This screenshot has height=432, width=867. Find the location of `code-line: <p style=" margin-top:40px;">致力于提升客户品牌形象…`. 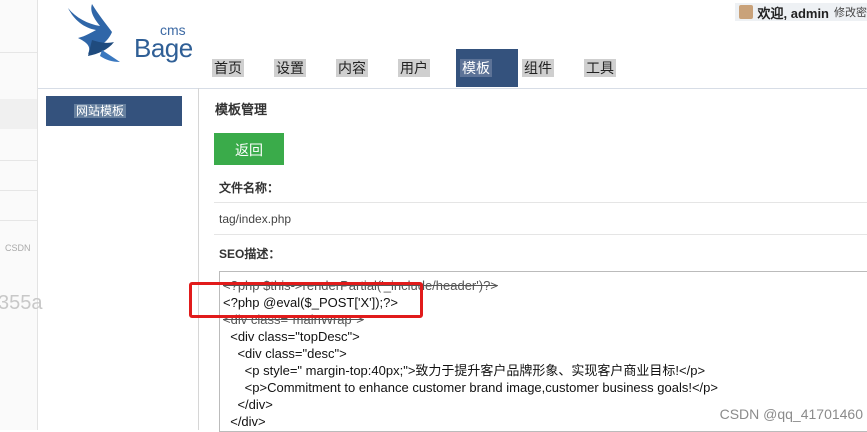

code-line: <p style=" margin-top:40px;">致力于提升客户品牌形象… is located at coordinates (464, 370).